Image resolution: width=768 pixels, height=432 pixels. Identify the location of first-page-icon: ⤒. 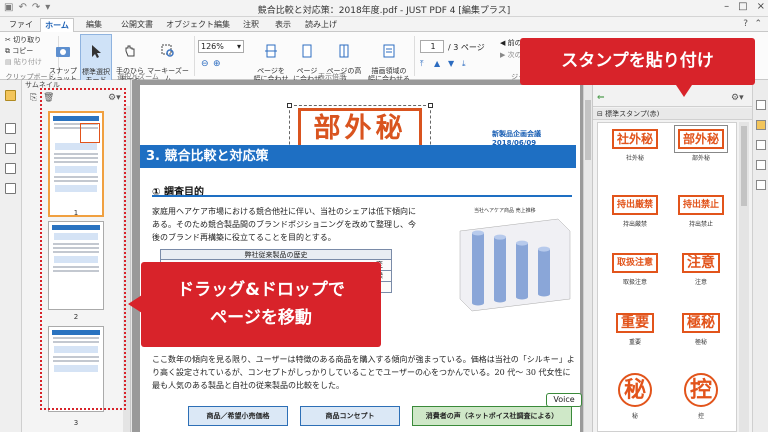
(422, 64).